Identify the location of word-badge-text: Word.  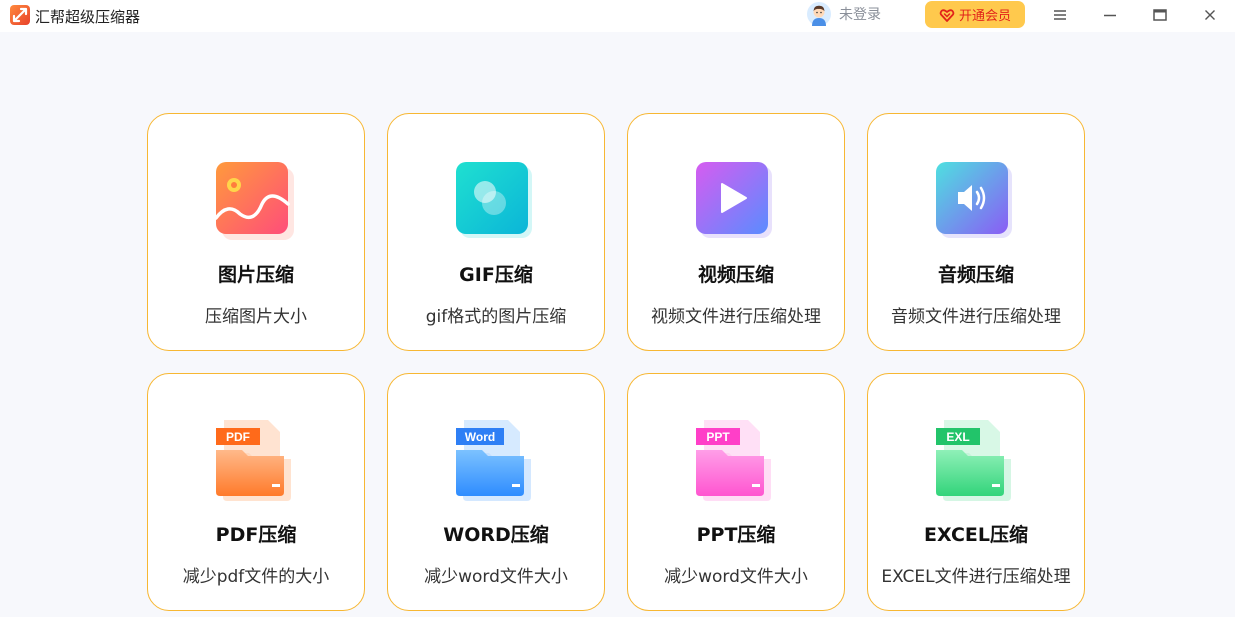
(480, 437).